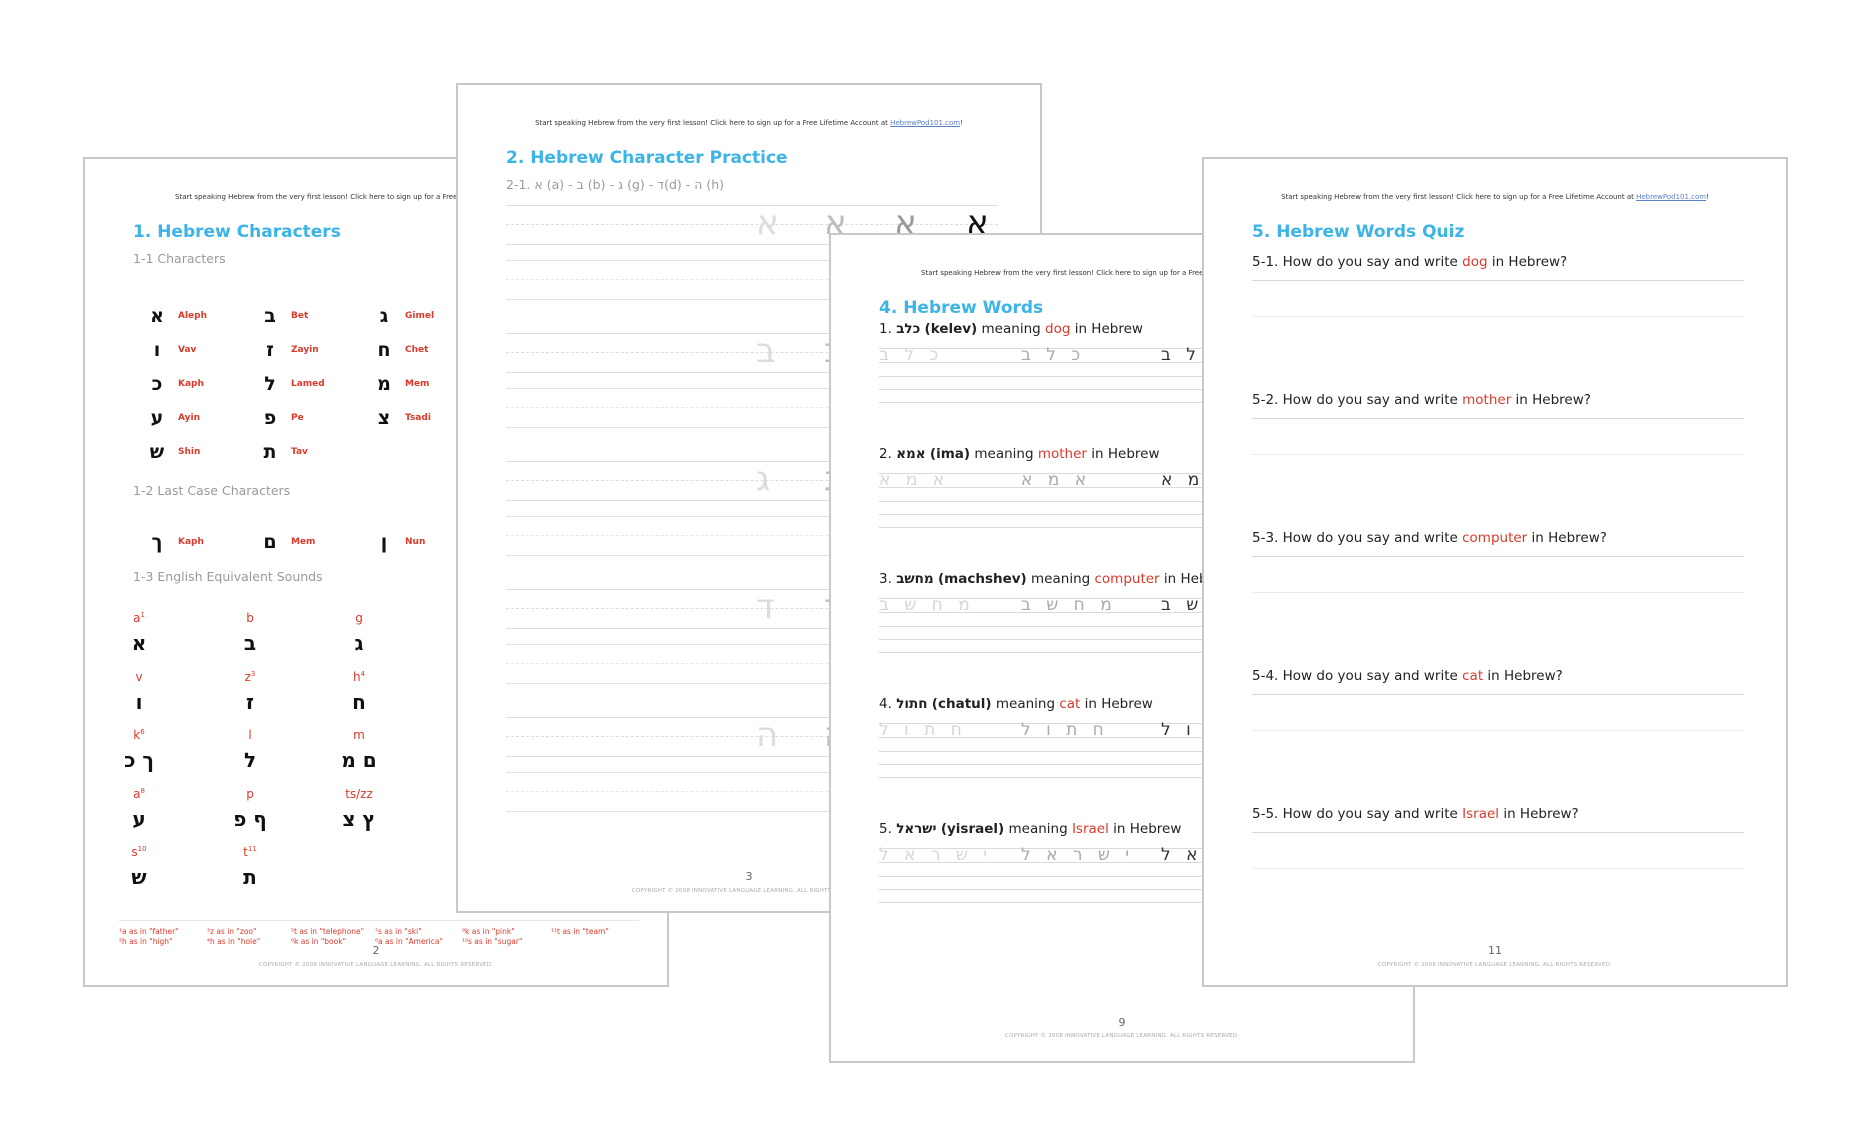  I want to click on hebrew-glyph: ת, so click(250, 877).